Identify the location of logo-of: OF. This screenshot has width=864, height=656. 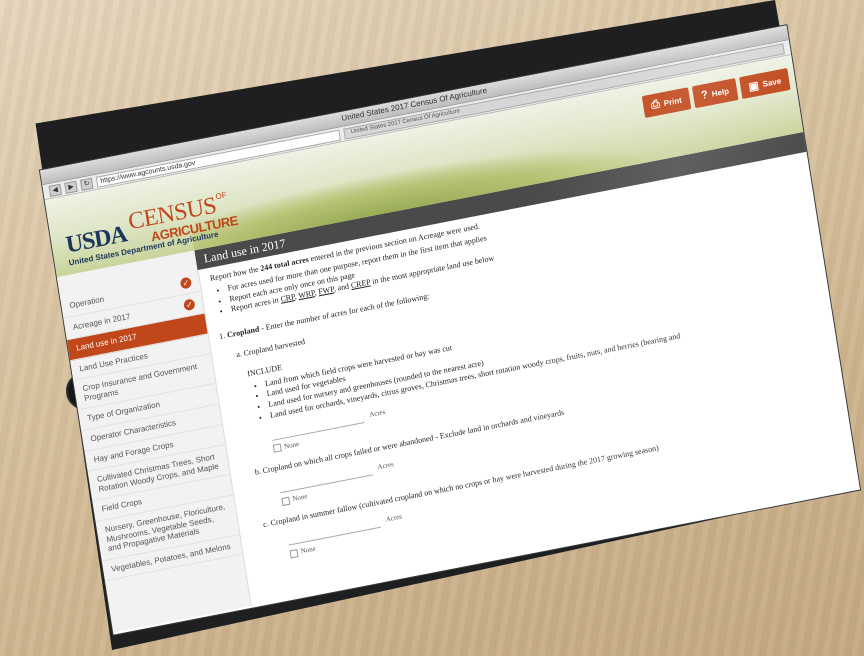
(221, 196).